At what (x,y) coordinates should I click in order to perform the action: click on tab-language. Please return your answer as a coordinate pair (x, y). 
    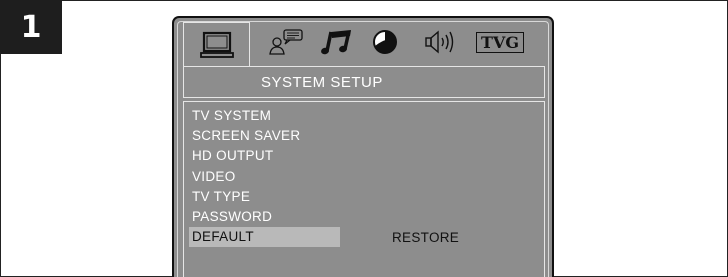
    Looking at the image, I should click on (286, 42).